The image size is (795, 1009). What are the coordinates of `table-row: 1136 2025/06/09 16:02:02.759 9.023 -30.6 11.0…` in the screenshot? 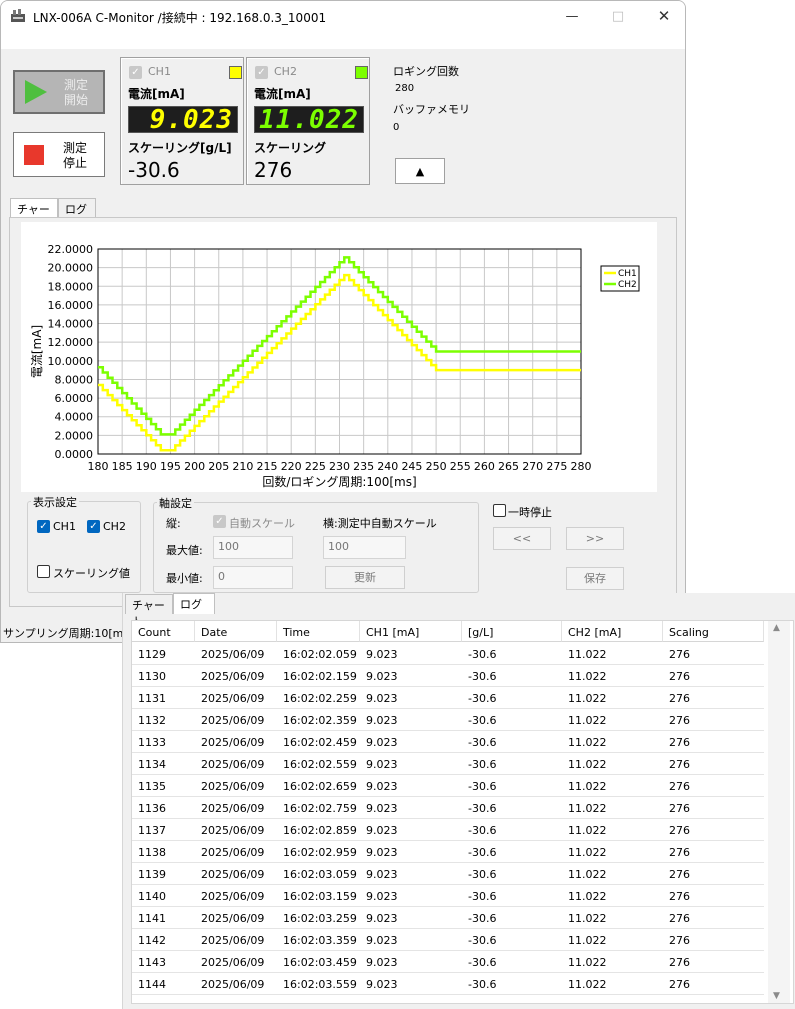 It's located at (448, 808).